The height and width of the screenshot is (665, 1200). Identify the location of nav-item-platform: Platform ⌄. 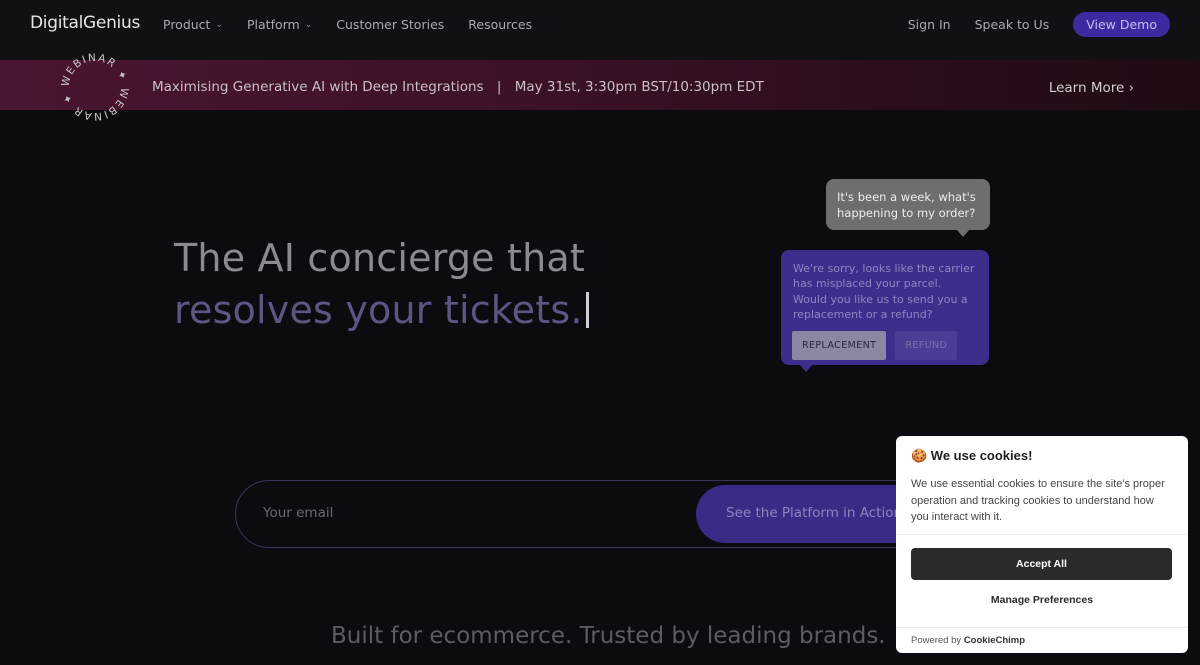
(279, 24).